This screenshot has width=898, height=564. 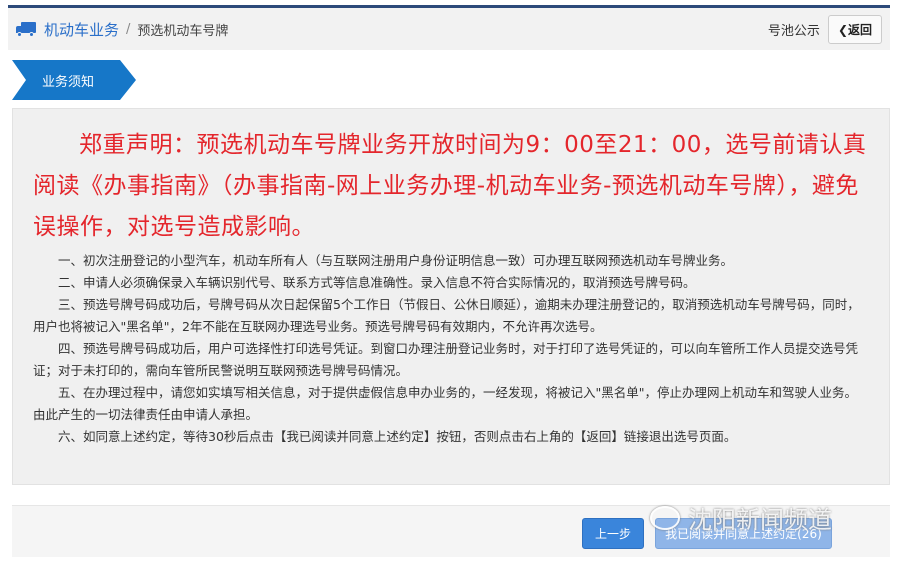 I want to click on footer-bar: 上一步 我已阅读并同意上述约定(26), so click(x=451, y=531).